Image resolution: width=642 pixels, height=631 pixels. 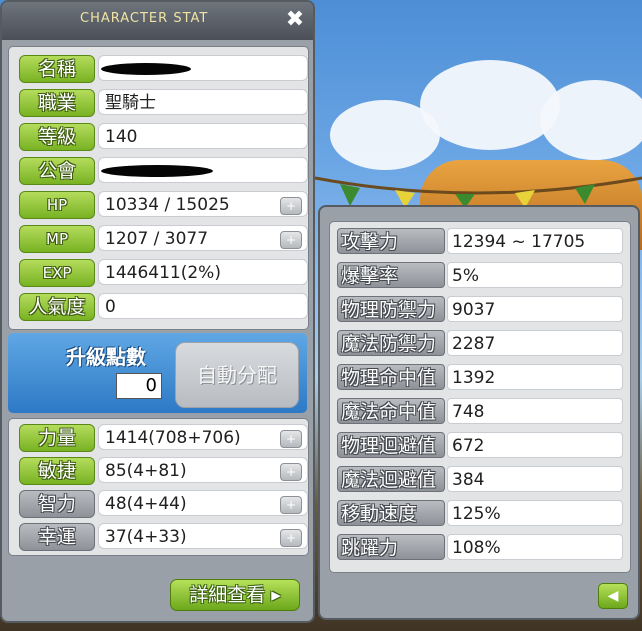 What do you see at coordinates (57, 471) in the screenshot?
I see `stat-label: 敏捷` at bounding box center [57, 471].